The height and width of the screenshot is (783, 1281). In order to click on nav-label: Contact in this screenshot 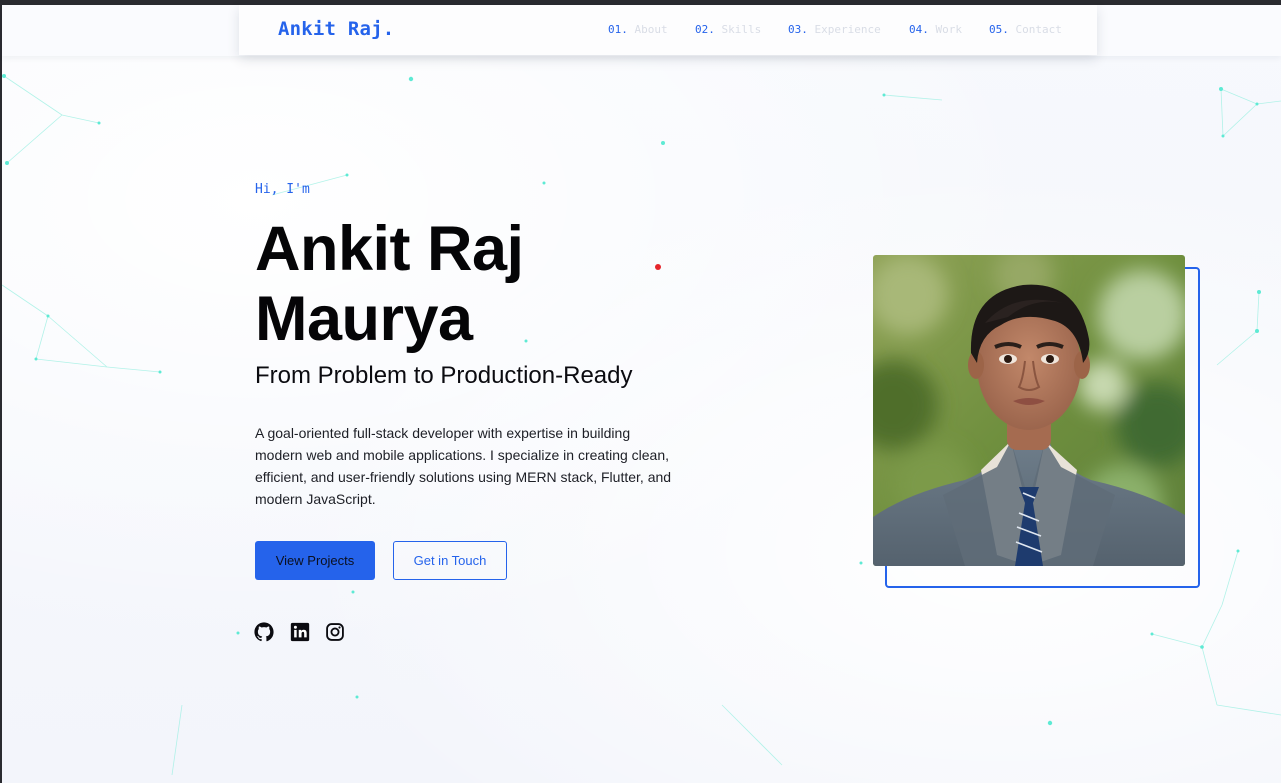, I will do `click(1038, 29)`.